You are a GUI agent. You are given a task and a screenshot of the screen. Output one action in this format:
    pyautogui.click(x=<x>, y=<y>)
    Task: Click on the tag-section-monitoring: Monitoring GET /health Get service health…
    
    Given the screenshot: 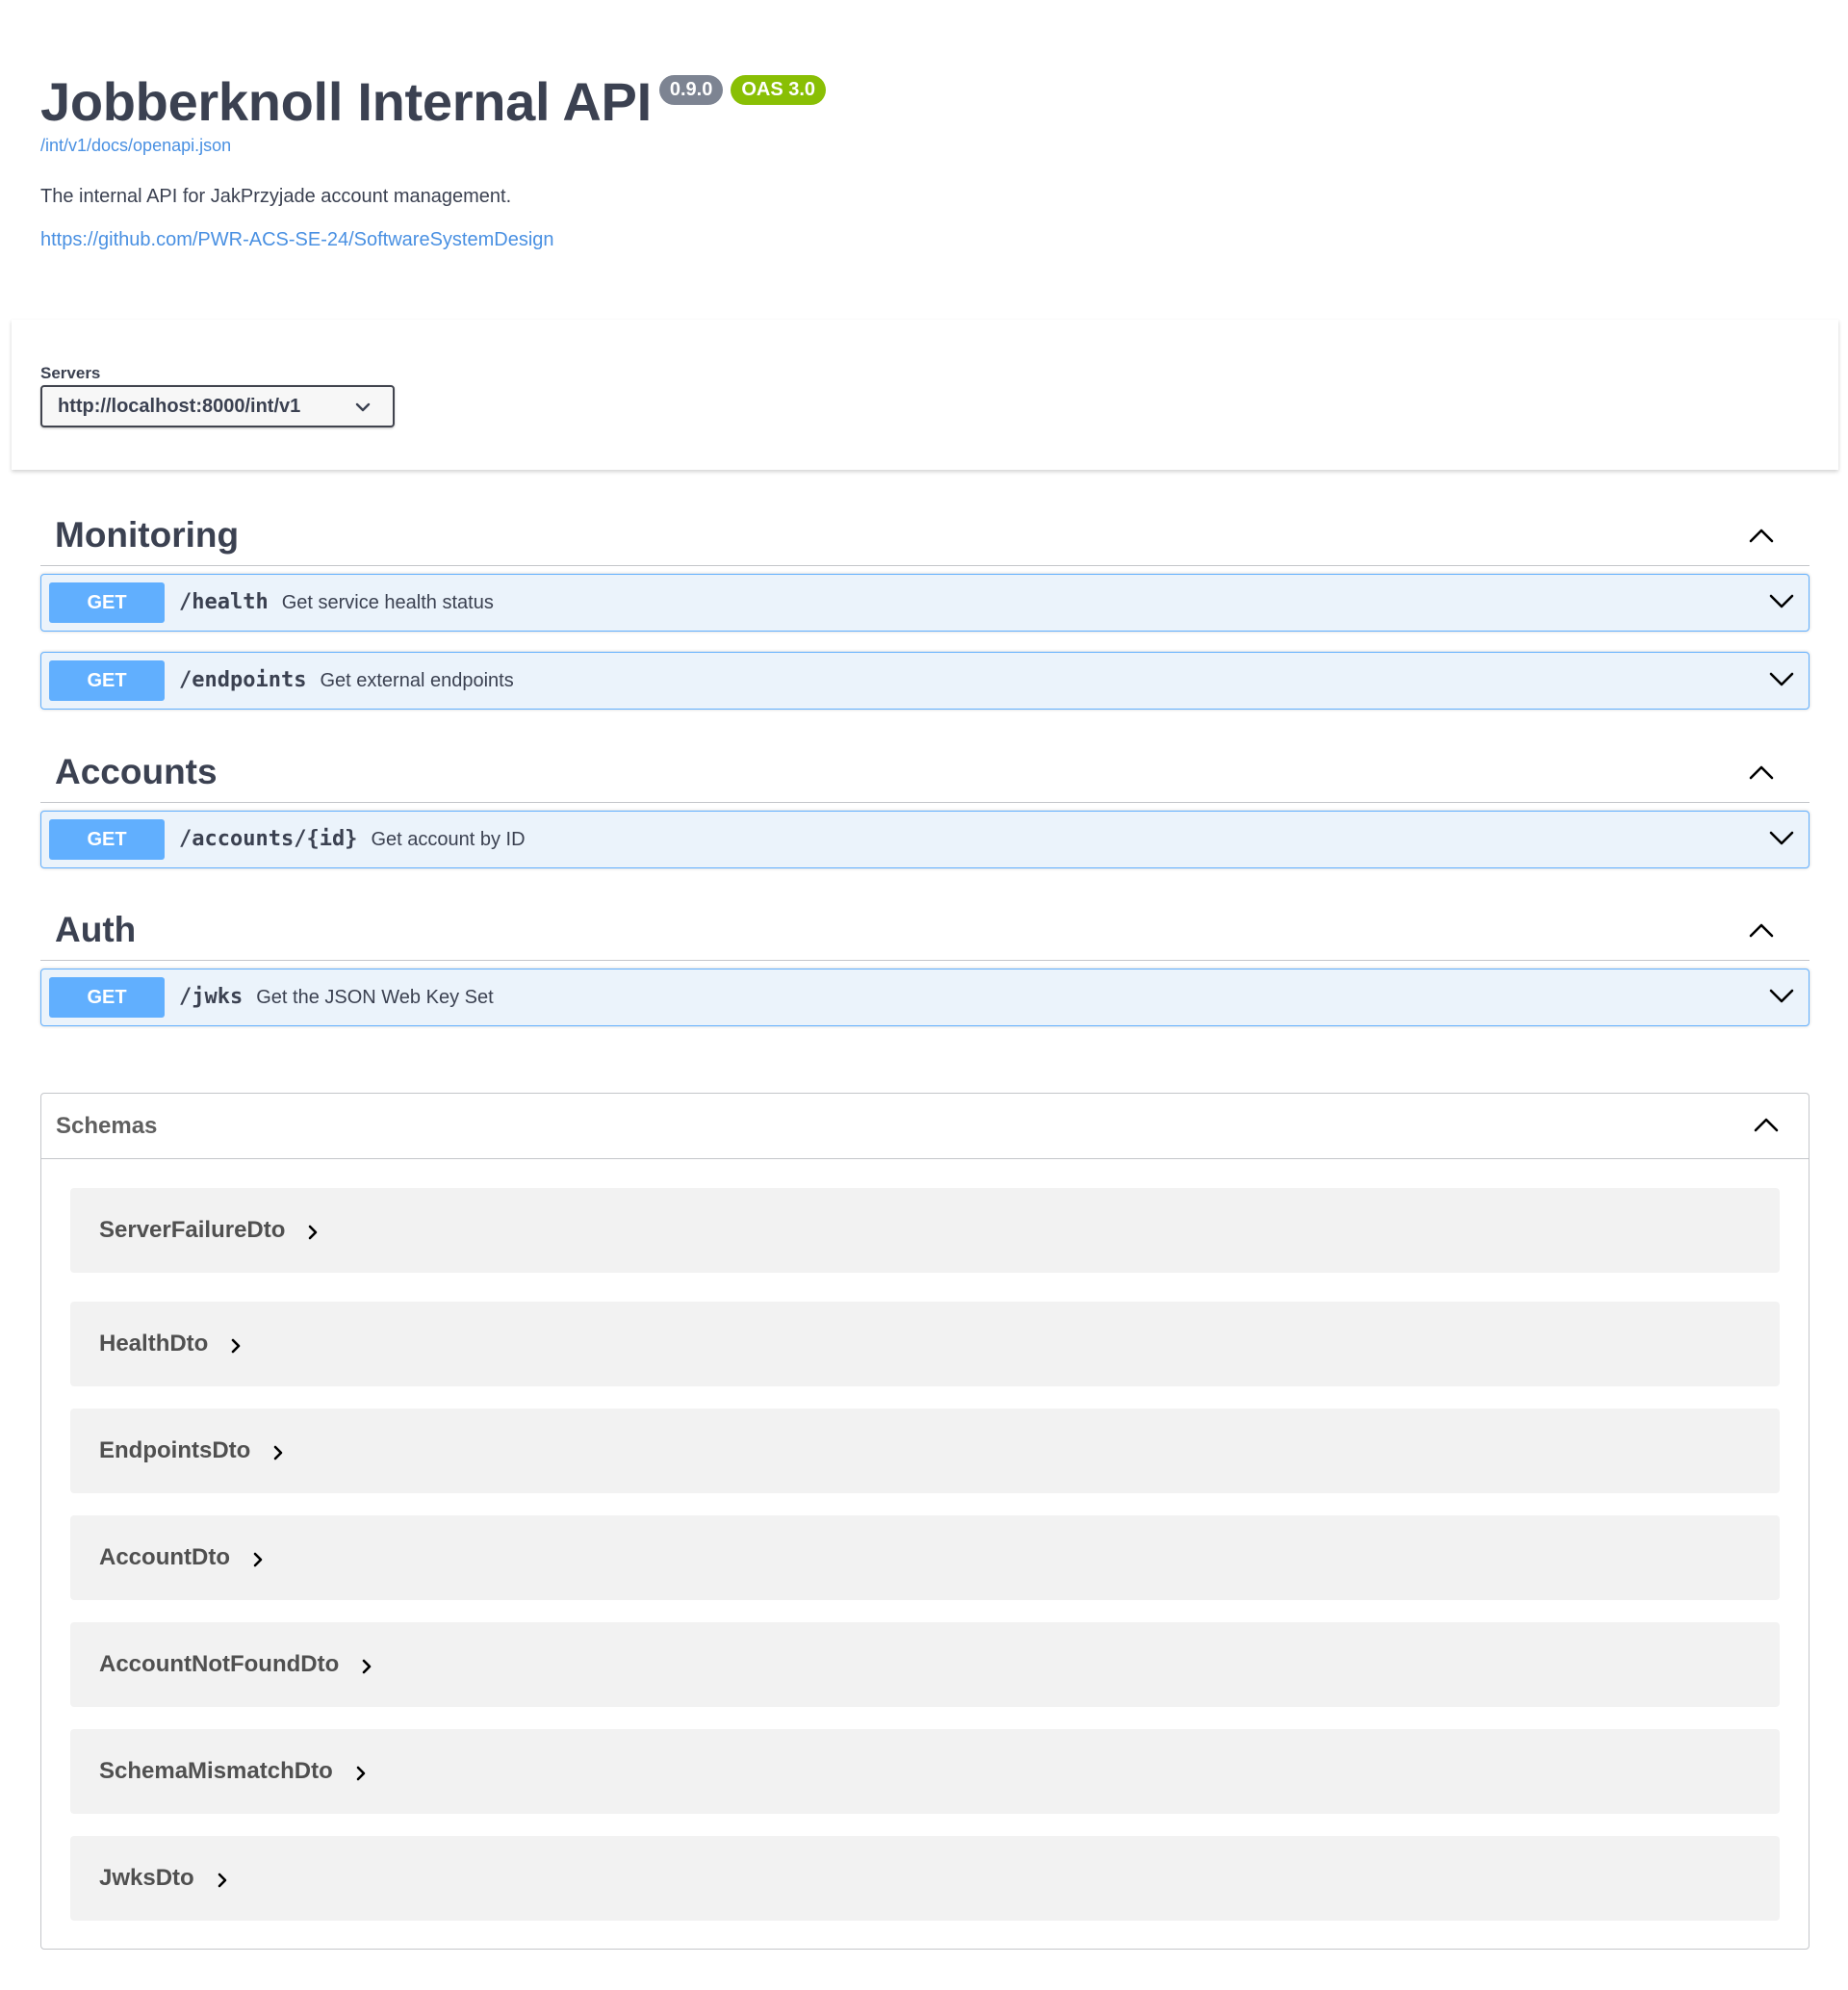 What is the action you would take?
    pyautogui.click(x=925, y=607)
    